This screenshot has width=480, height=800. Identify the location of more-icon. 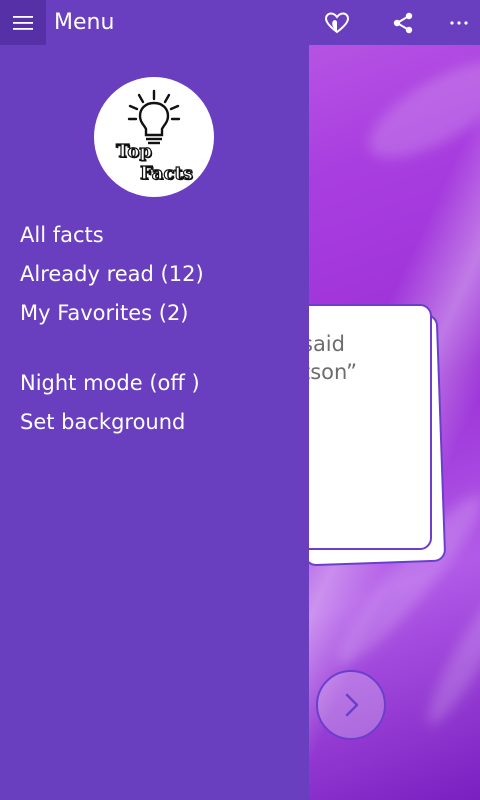
(459, 23).